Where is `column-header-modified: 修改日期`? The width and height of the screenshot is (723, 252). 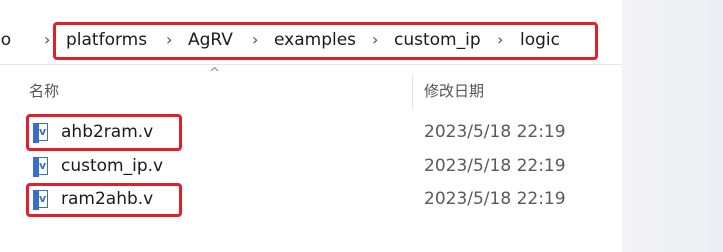 column-header-modified: 修改日期 is located at coordinates (454, 90).